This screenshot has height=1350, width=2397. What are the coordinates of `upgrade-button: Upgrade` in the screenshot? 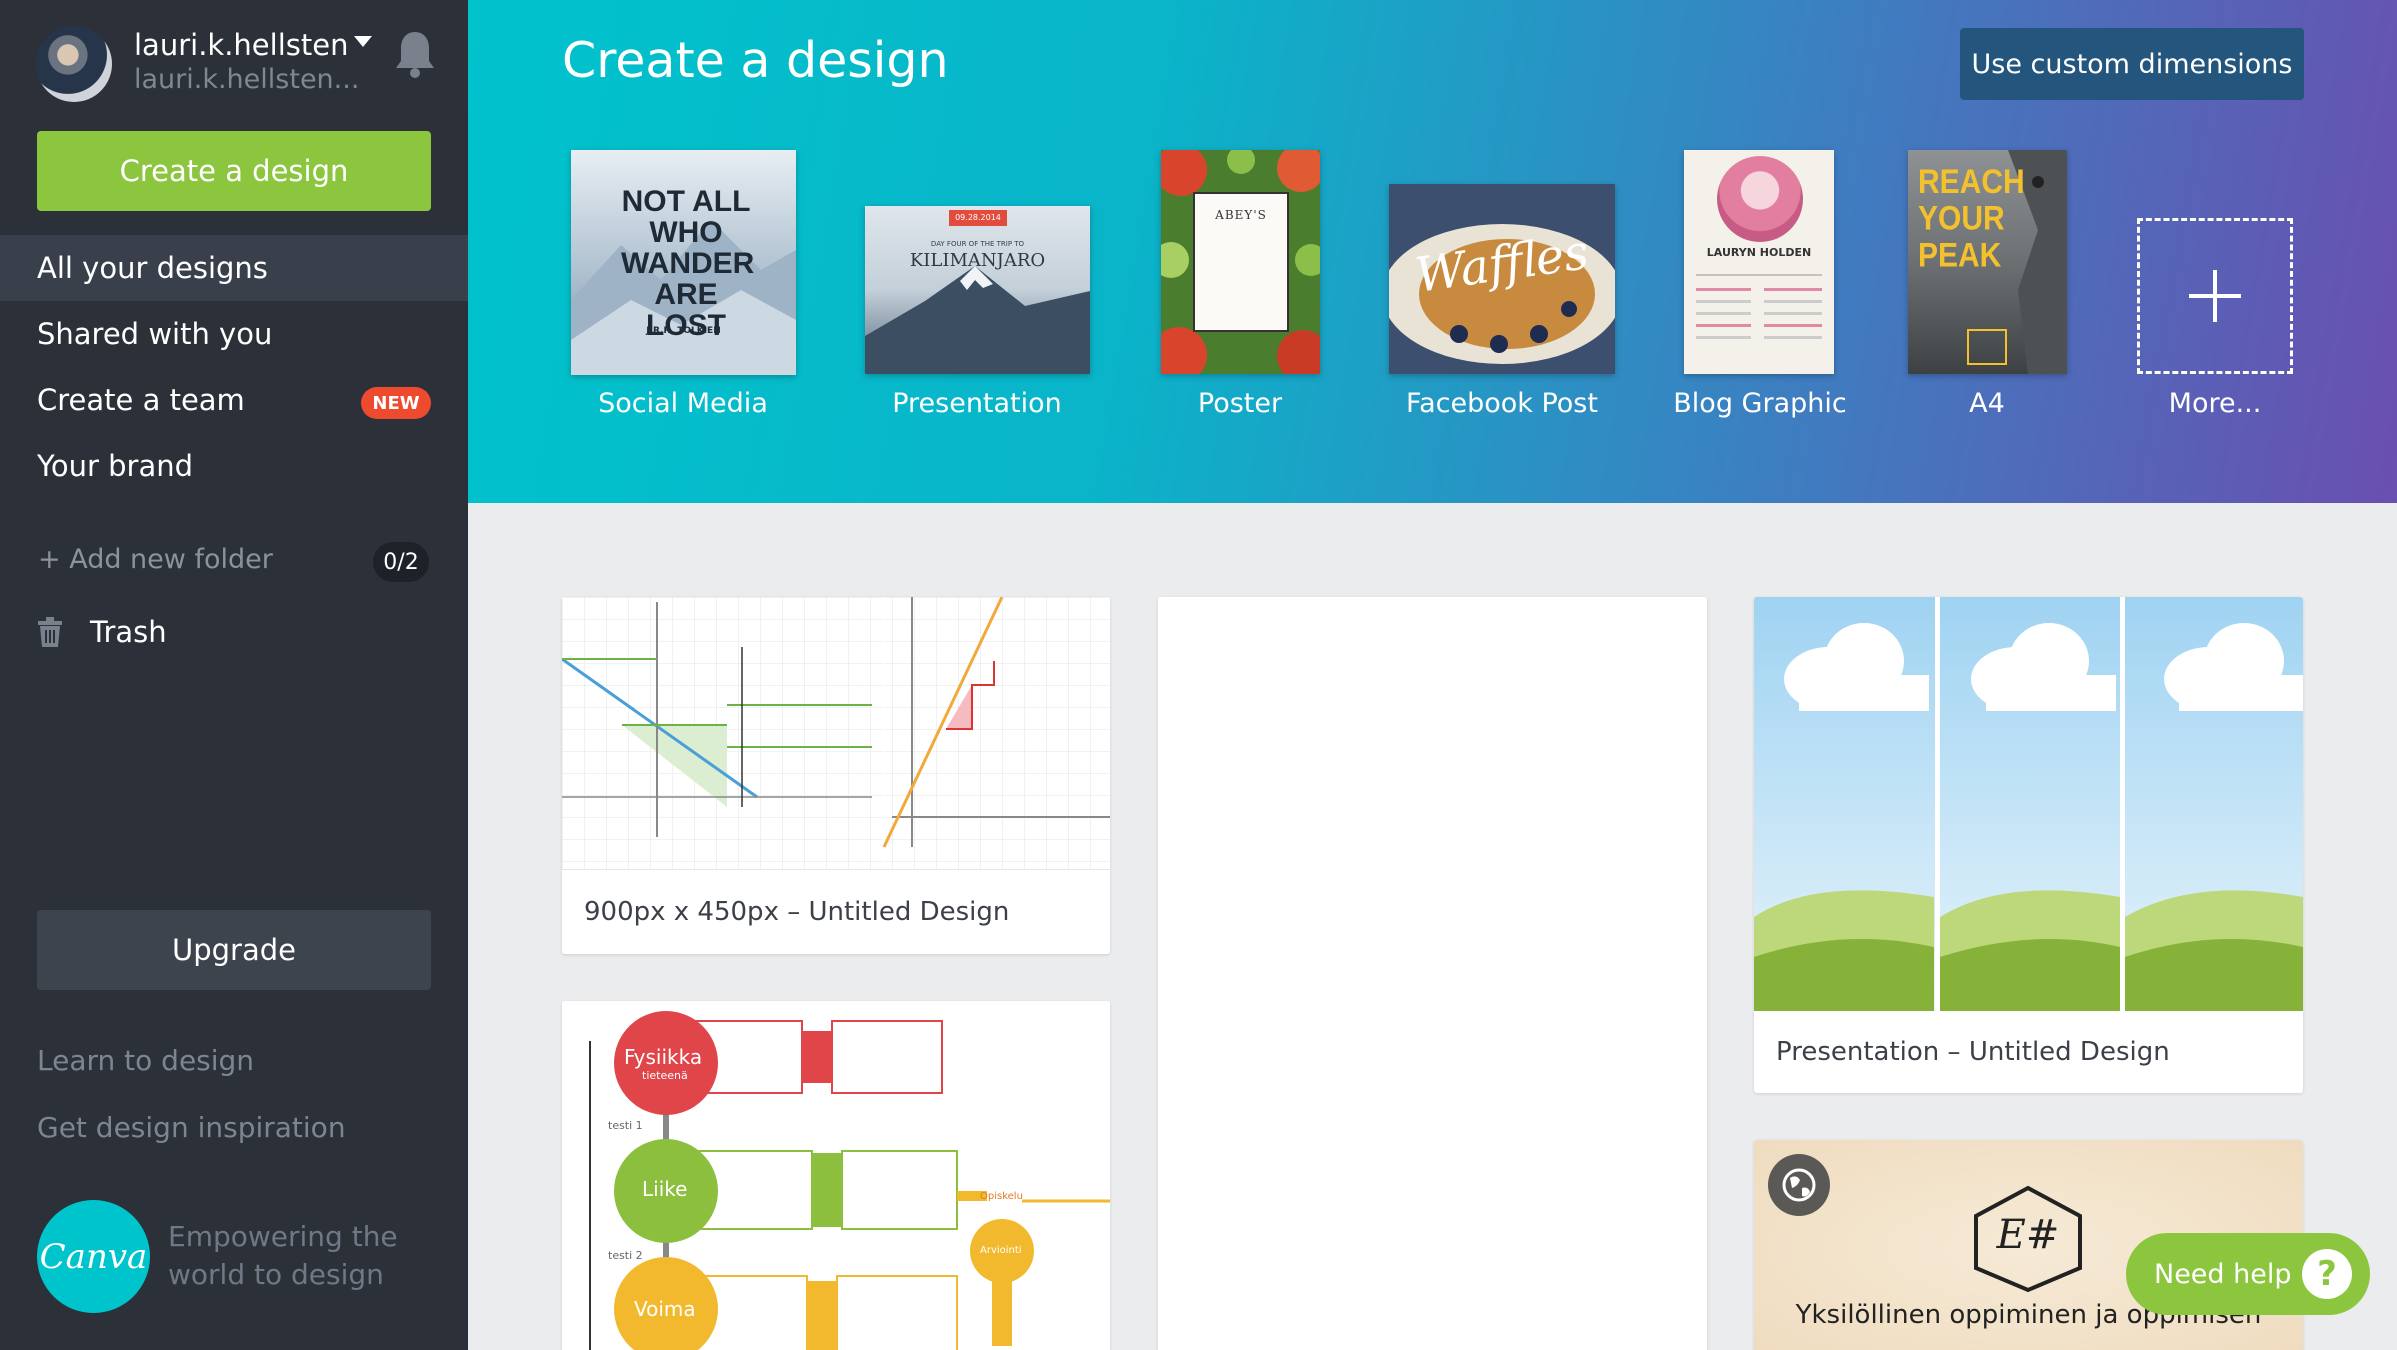 It's located at (234, 950).